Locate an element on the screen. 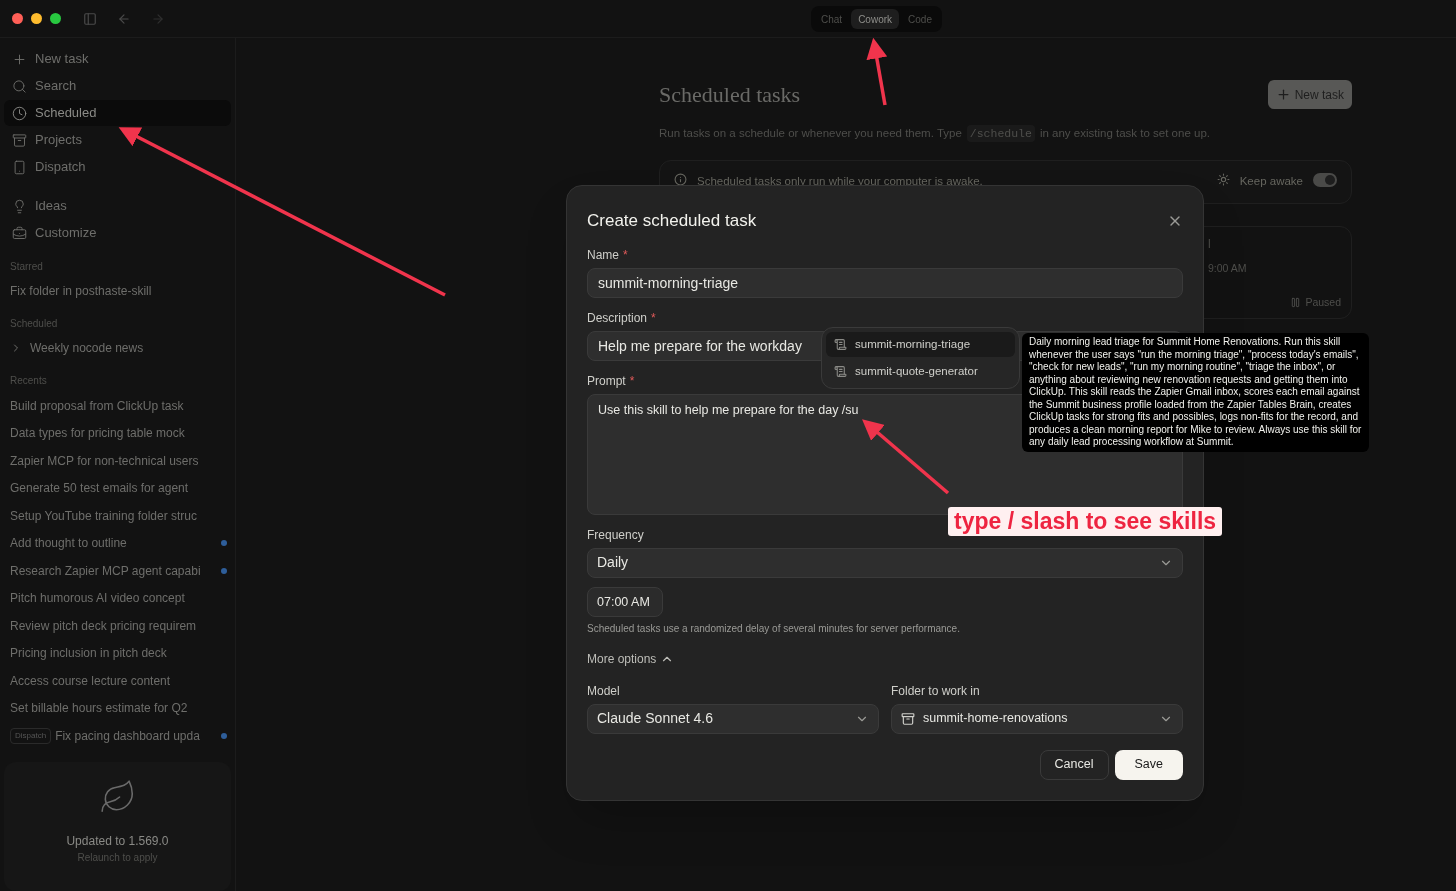 This screenshot has width=1456, height=891. keep-awake-toggle is located at coordinates (1325, 180).